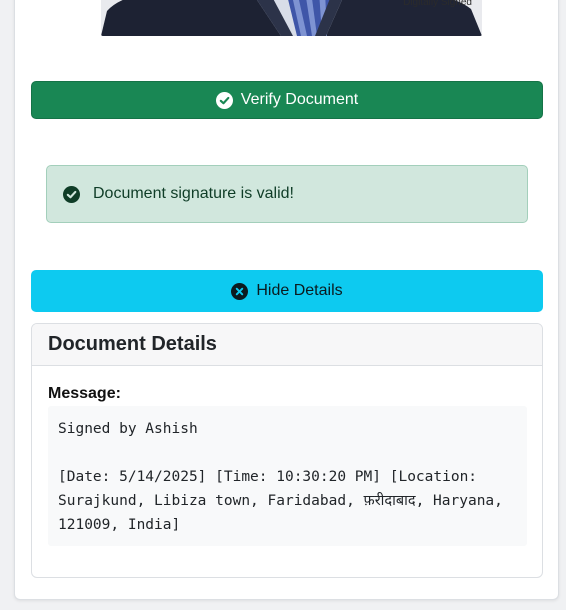 This screenshot has height=610, width=566. What do you see at coordinates (299, 99) in the screenshot?
I see `verify-document-label: Verify Document` at bounding box center [299, 99].